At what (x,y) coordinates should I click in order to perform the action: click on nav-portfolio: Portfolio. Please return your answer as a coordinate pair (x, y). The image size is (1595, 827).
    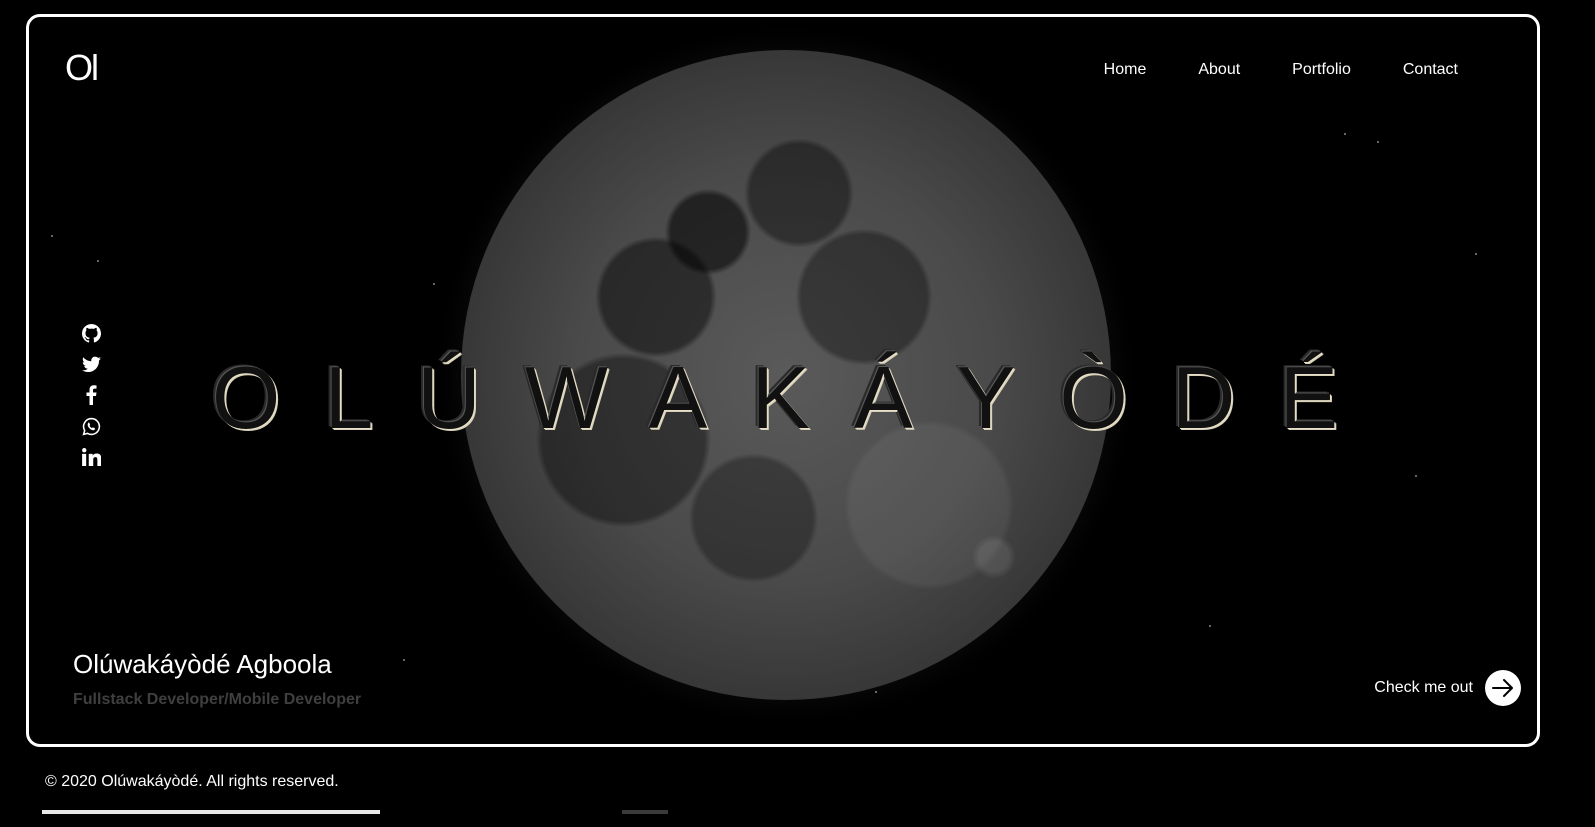
    Looking at the image, I should click on (1321, 70).